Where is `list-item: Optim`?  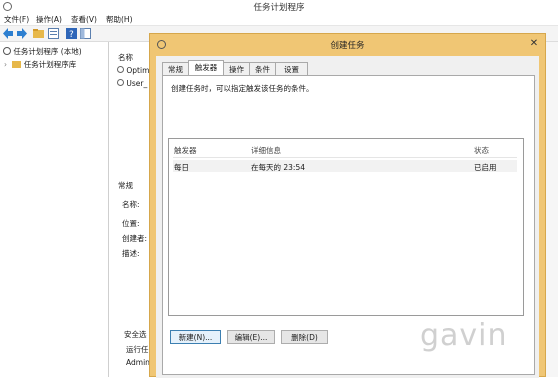
list-item: Optim is located at coordinates (133, 70).